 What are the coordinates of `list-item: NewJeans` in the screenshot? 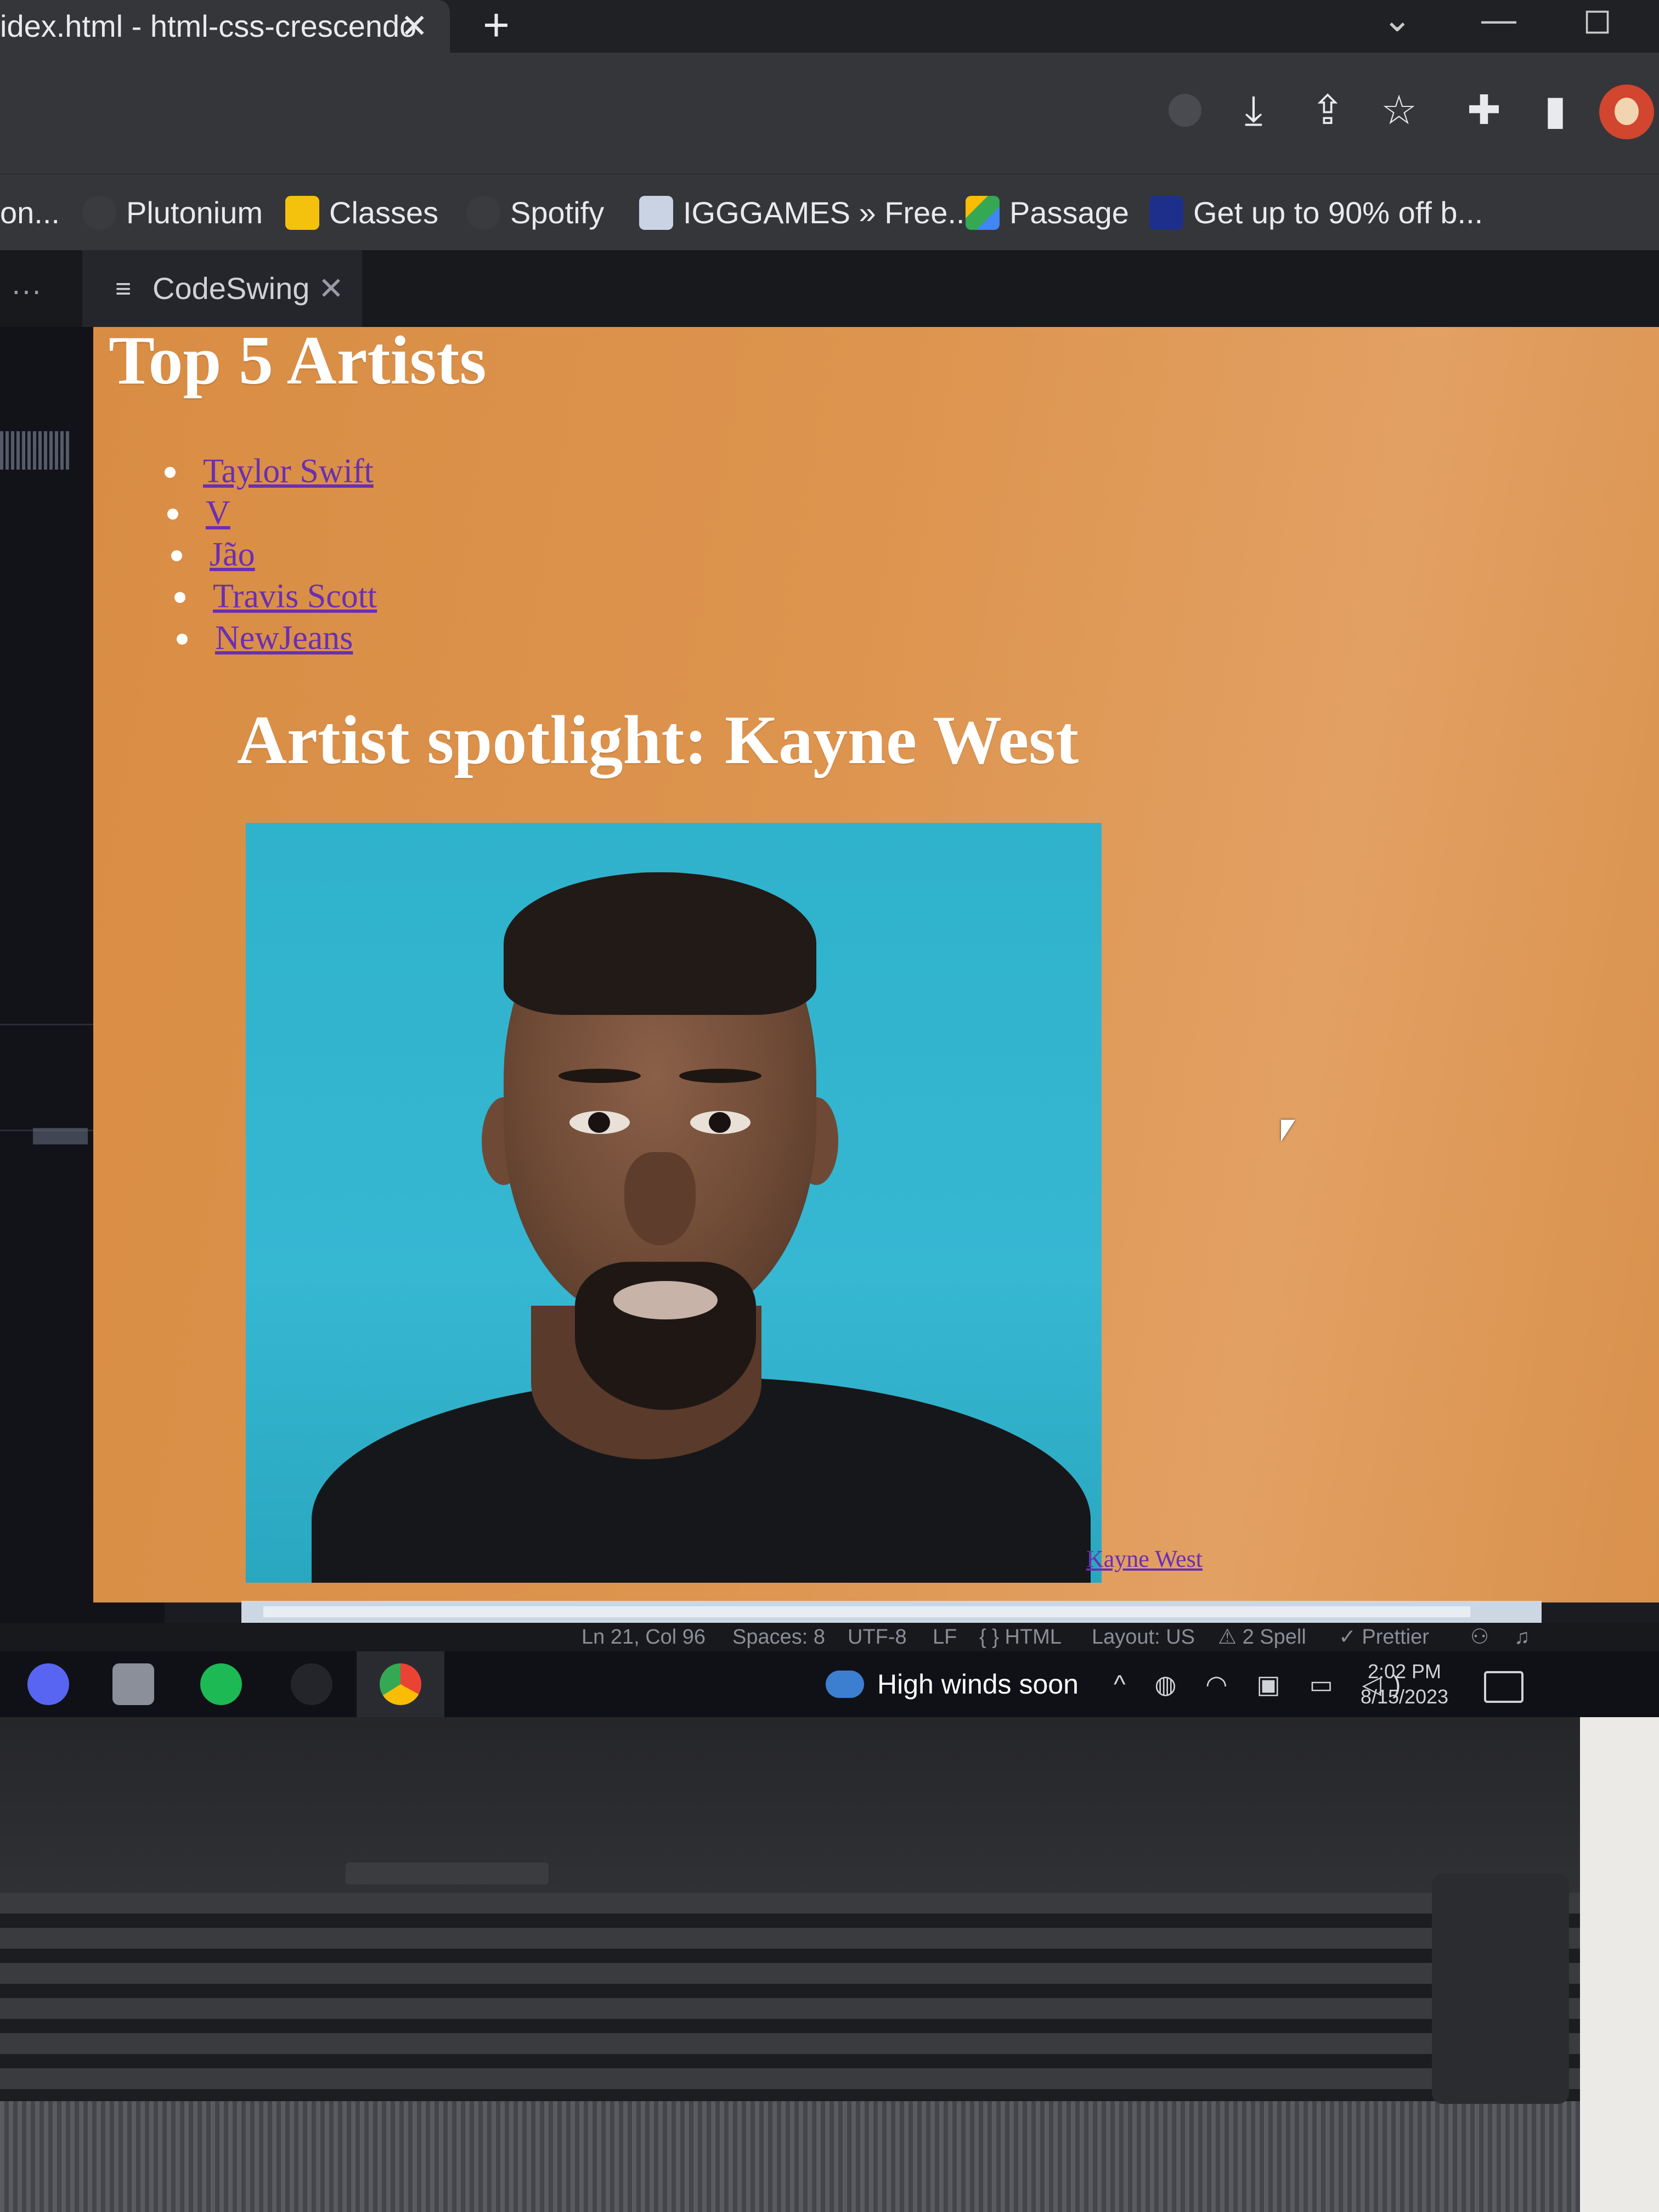 It's located at (282, 638).